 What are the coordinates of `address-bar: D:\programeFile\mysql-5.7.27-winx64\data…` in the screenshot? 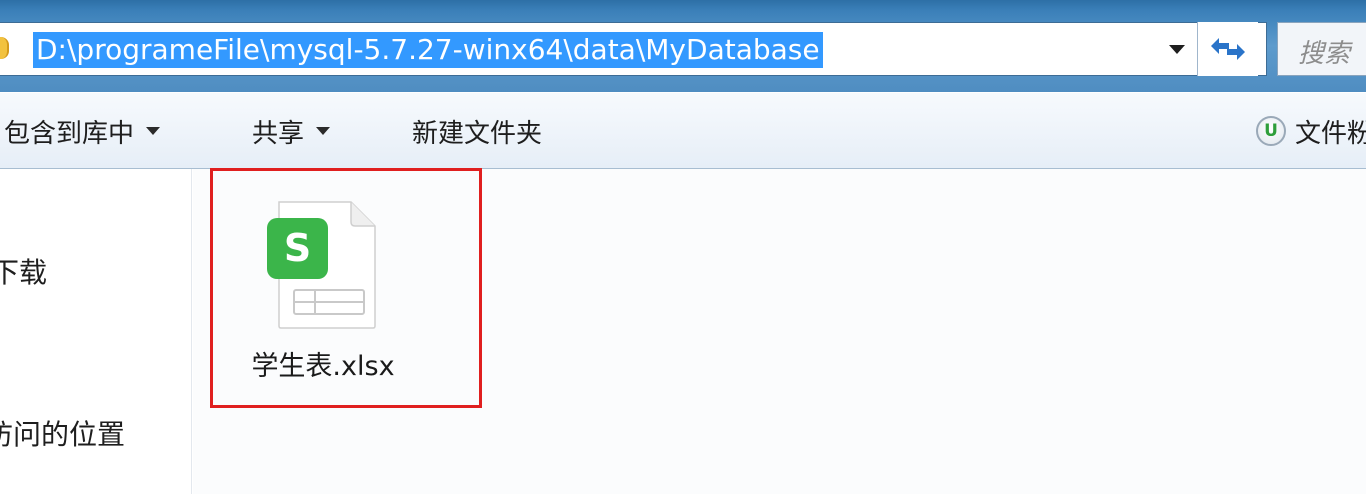 It's located at (633, 49).